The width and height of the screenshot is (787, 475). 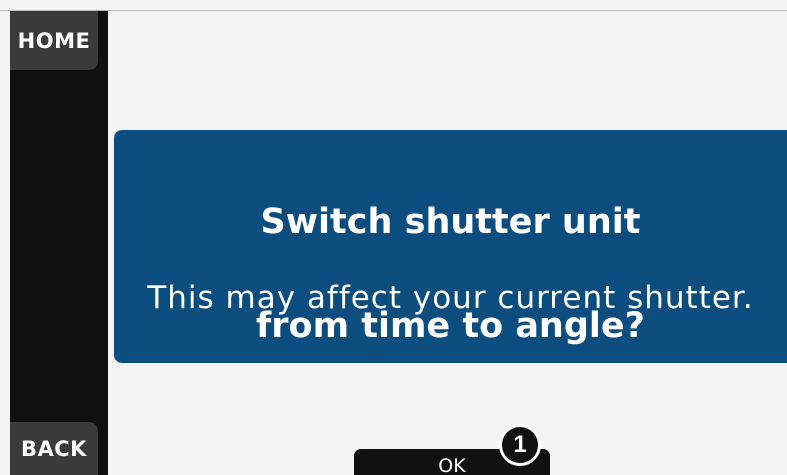 What do you see at coordinates (54, 40) in the screenshot?
I see `home-button: HOME` at bounding box center [54, 40].